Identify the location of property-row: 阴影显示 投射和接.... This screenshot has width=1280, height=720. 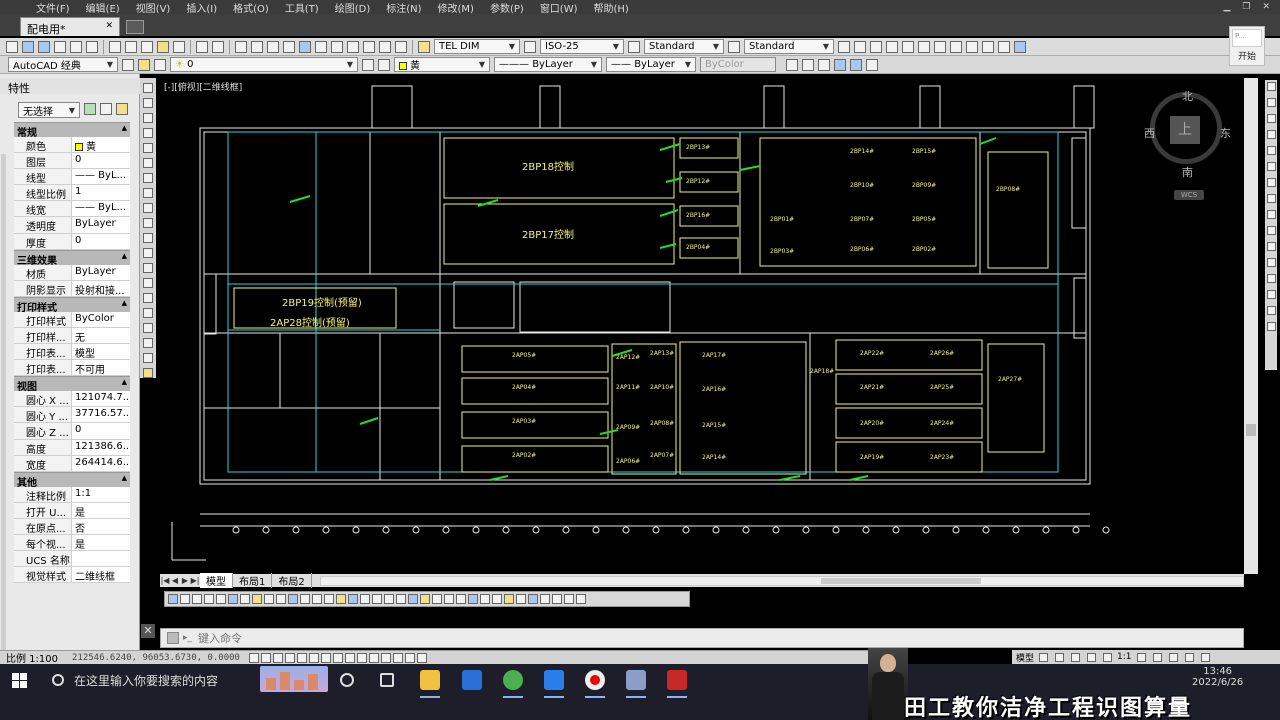
(72, 288).